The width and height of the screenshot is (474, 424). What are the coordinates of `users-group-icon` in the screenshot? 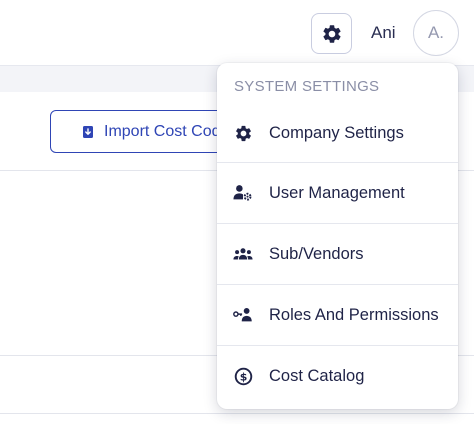 It's located at (243, 254).